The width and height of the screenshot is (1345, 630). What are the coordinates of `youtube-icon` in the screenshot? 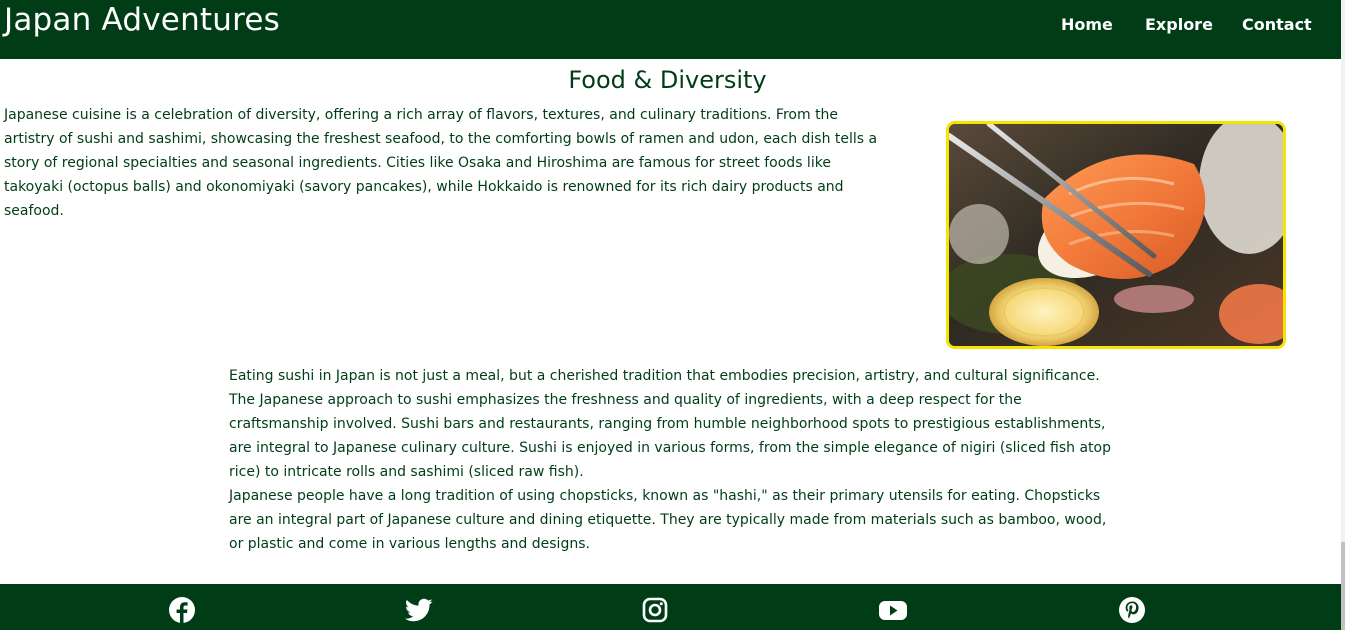 It's located at (892, 610).